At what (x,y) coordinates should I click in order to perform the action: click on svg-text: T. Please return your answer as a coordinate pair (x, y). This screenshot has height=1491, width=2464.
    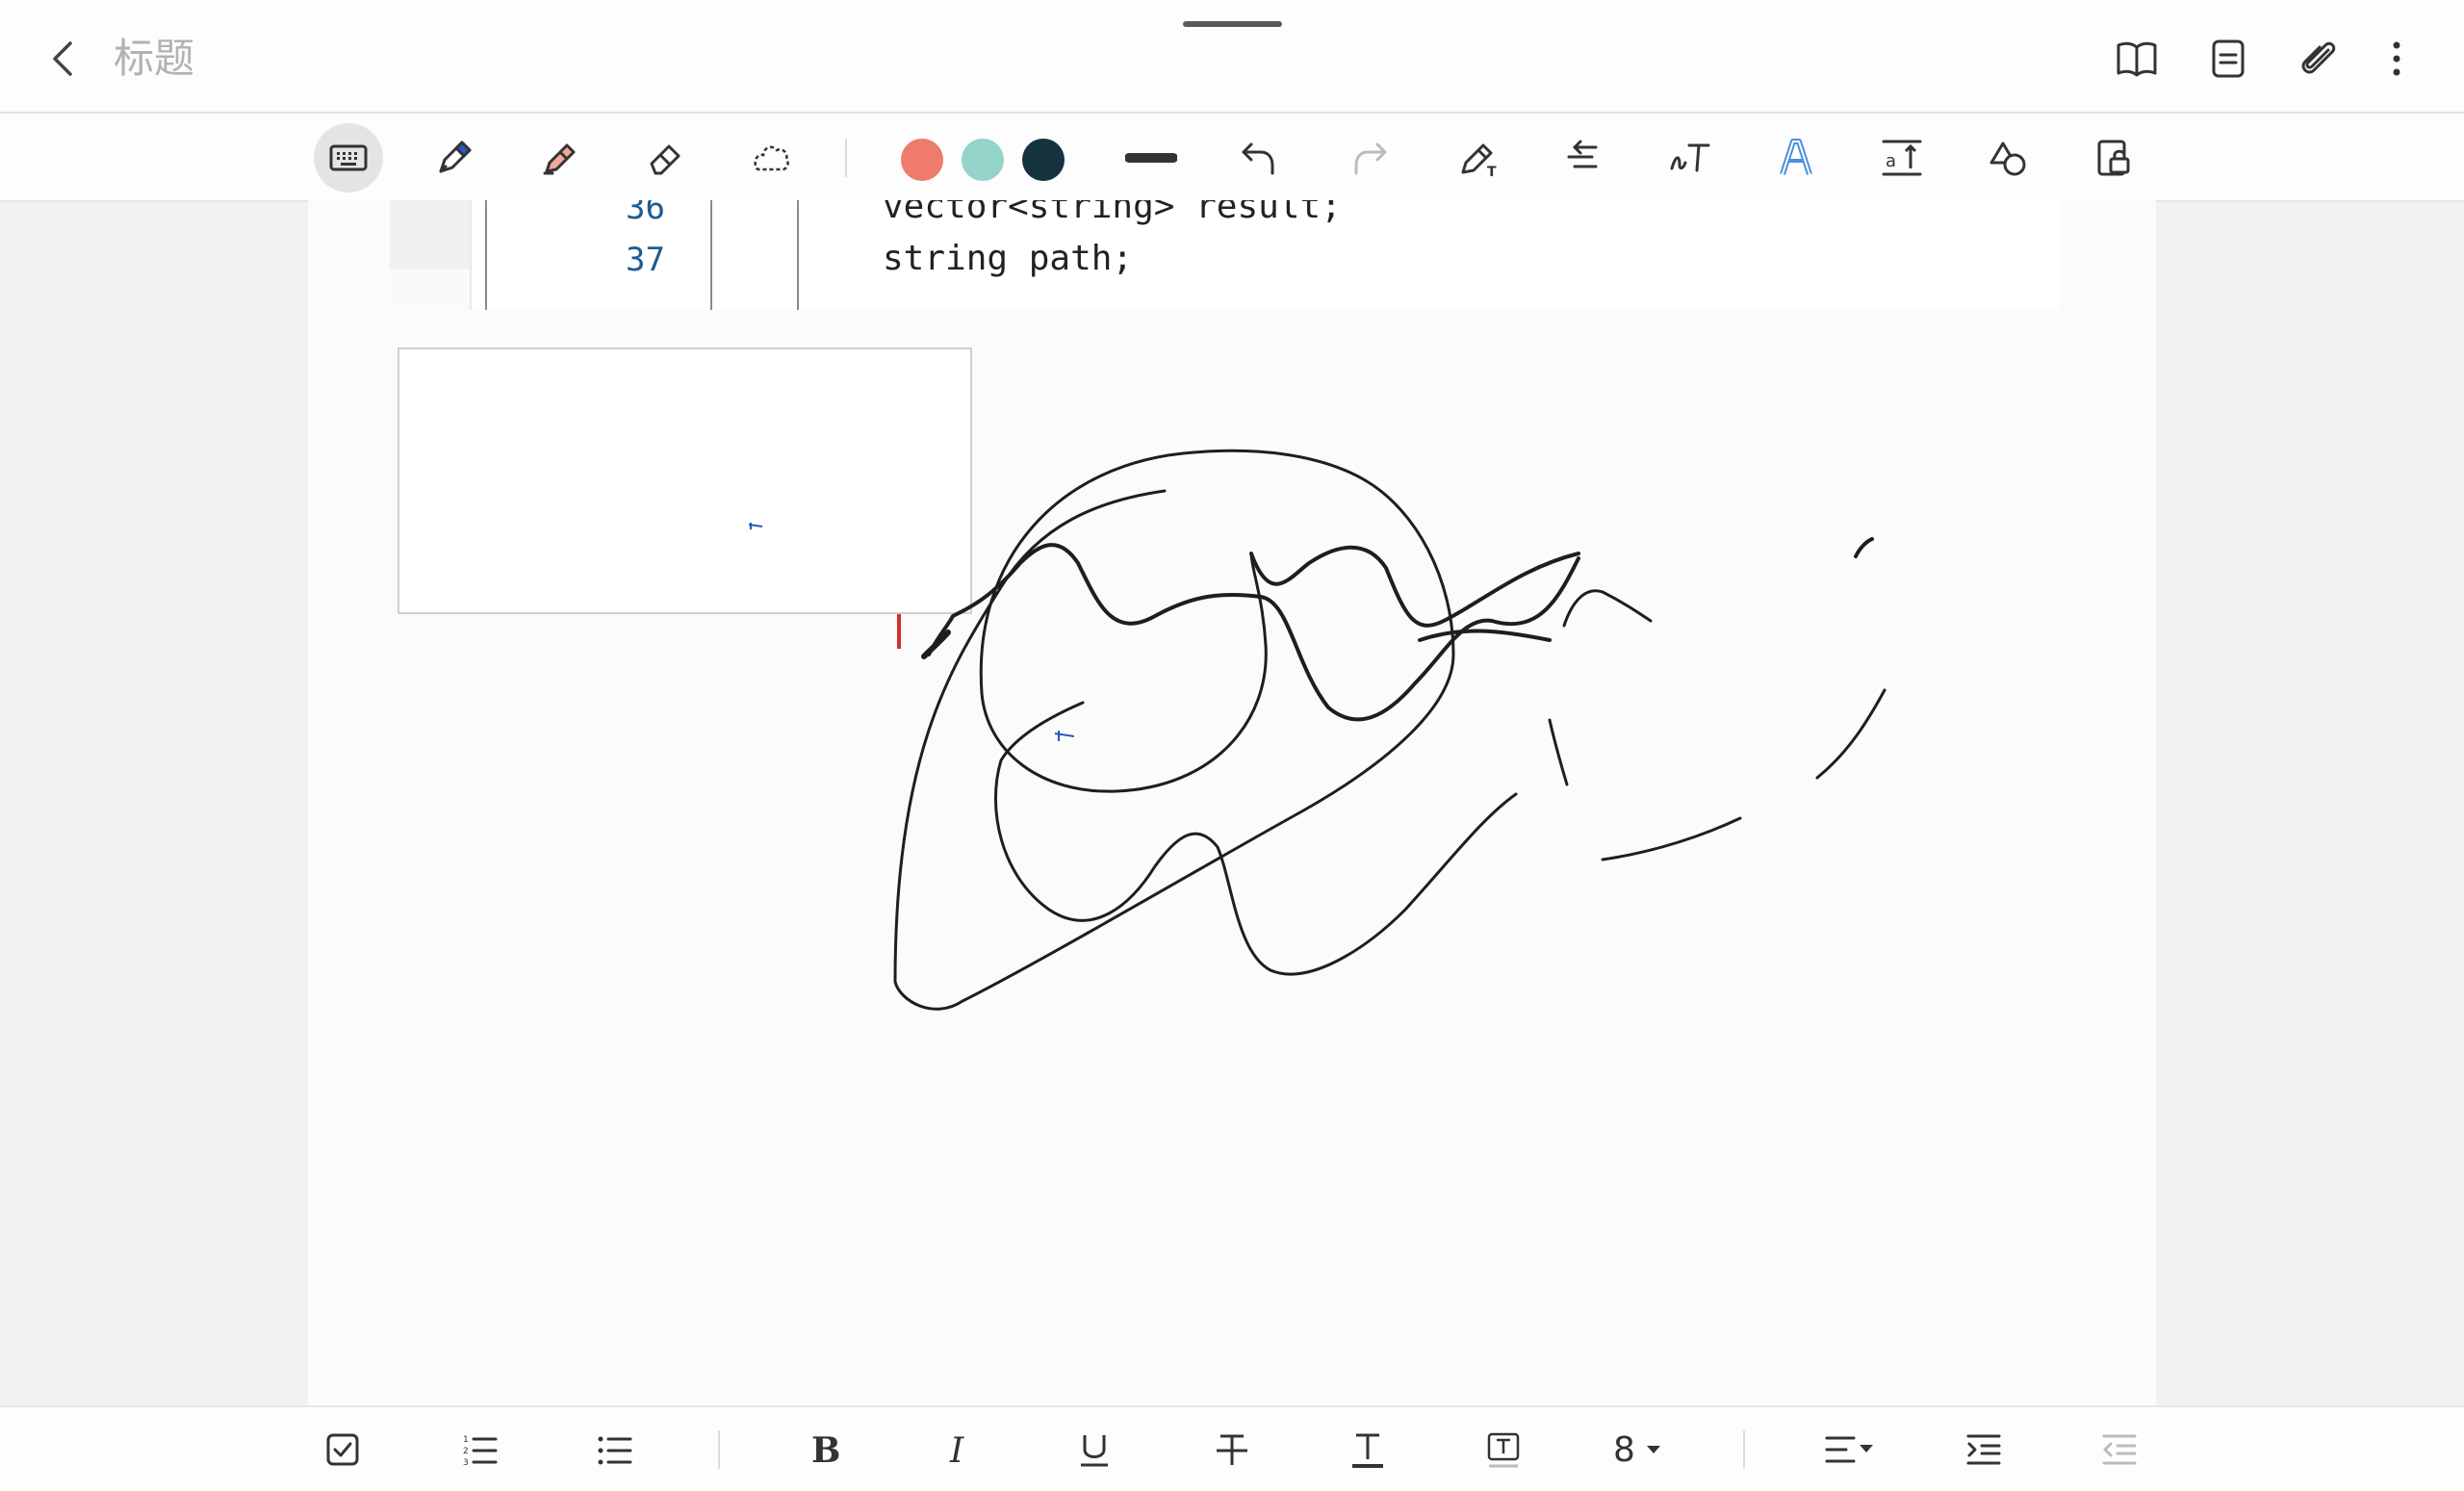
    Looking at the image, I should click on (1492, 172).